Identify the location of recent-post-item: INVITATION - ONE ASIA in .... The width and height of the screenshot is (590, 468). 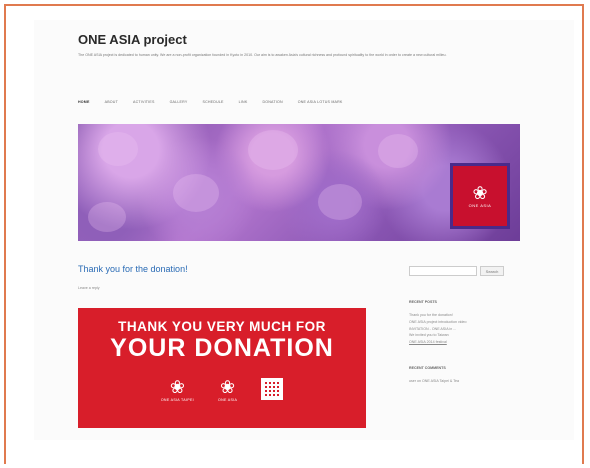
(464, 329).